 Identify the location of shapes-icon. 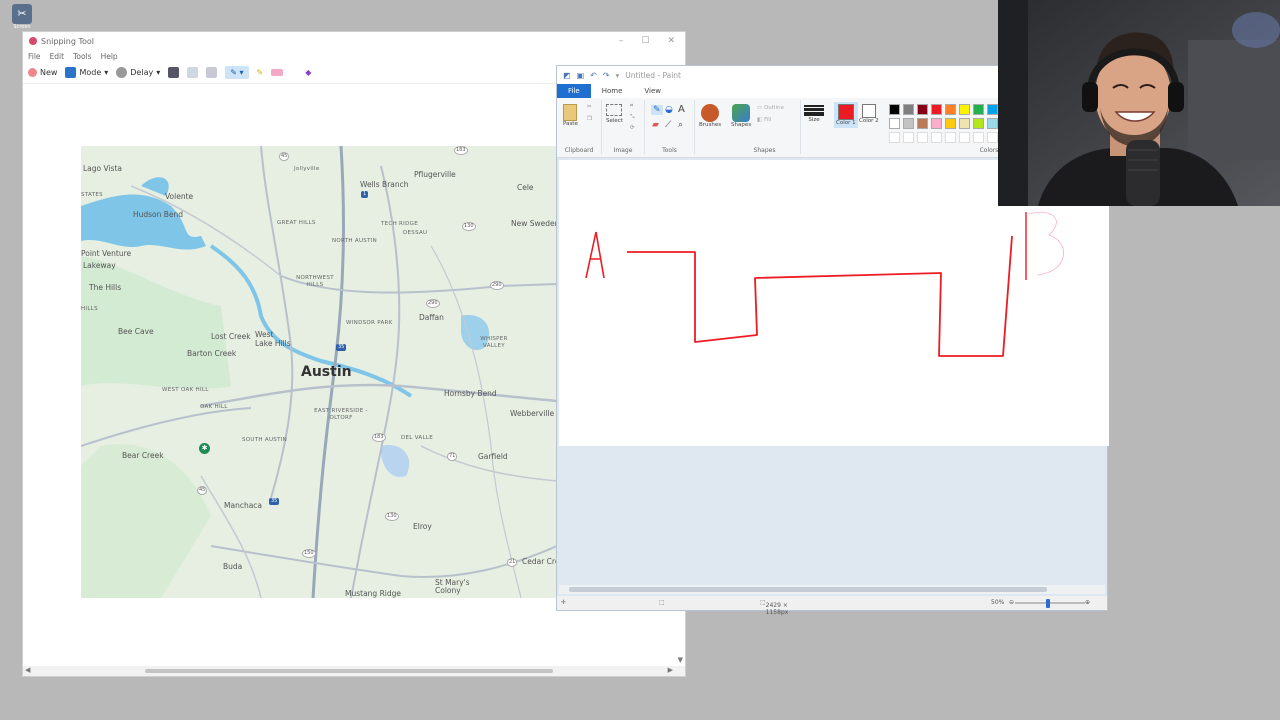
(741, 113).